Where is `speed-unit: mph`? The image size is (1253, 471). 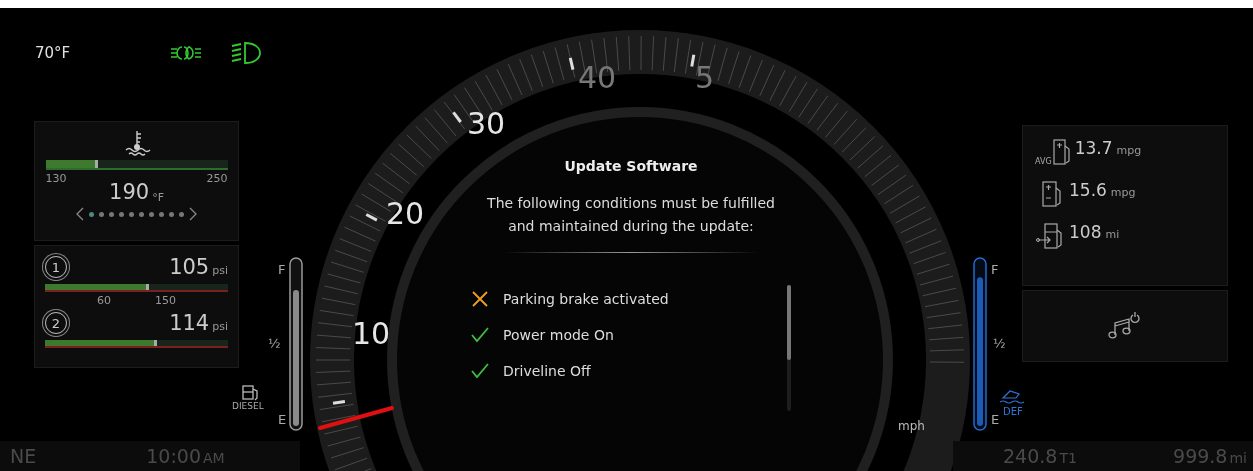
speed-unit: mph is located at coordinates (911, 426).